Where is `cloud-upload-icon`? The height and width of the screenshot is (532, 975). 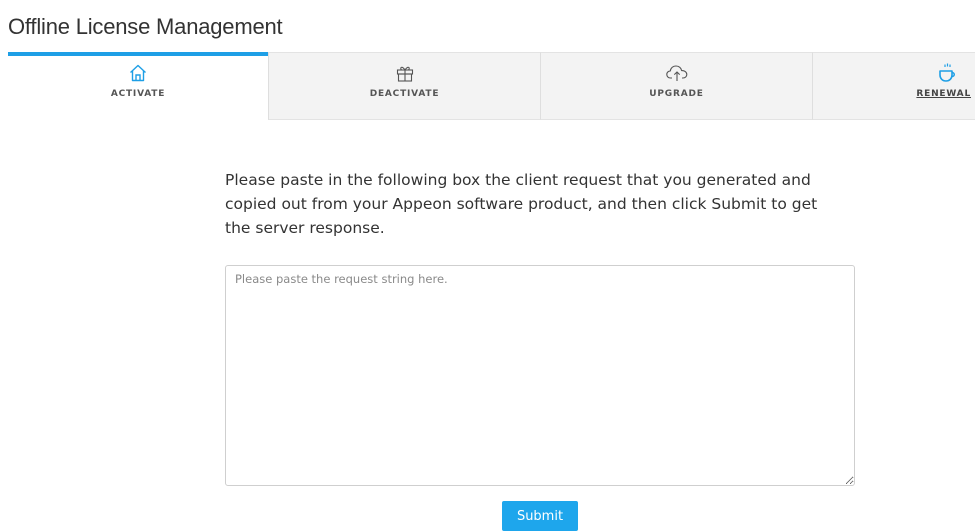
cloud-upload-icon is located at coordinates (677, 73).